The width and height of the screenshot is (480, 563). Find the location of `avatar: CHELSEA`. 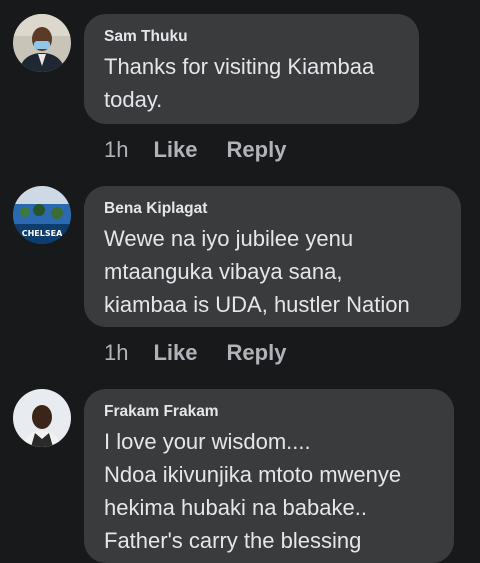

avatar: CHELSEA is located at coordinates (42, 215).